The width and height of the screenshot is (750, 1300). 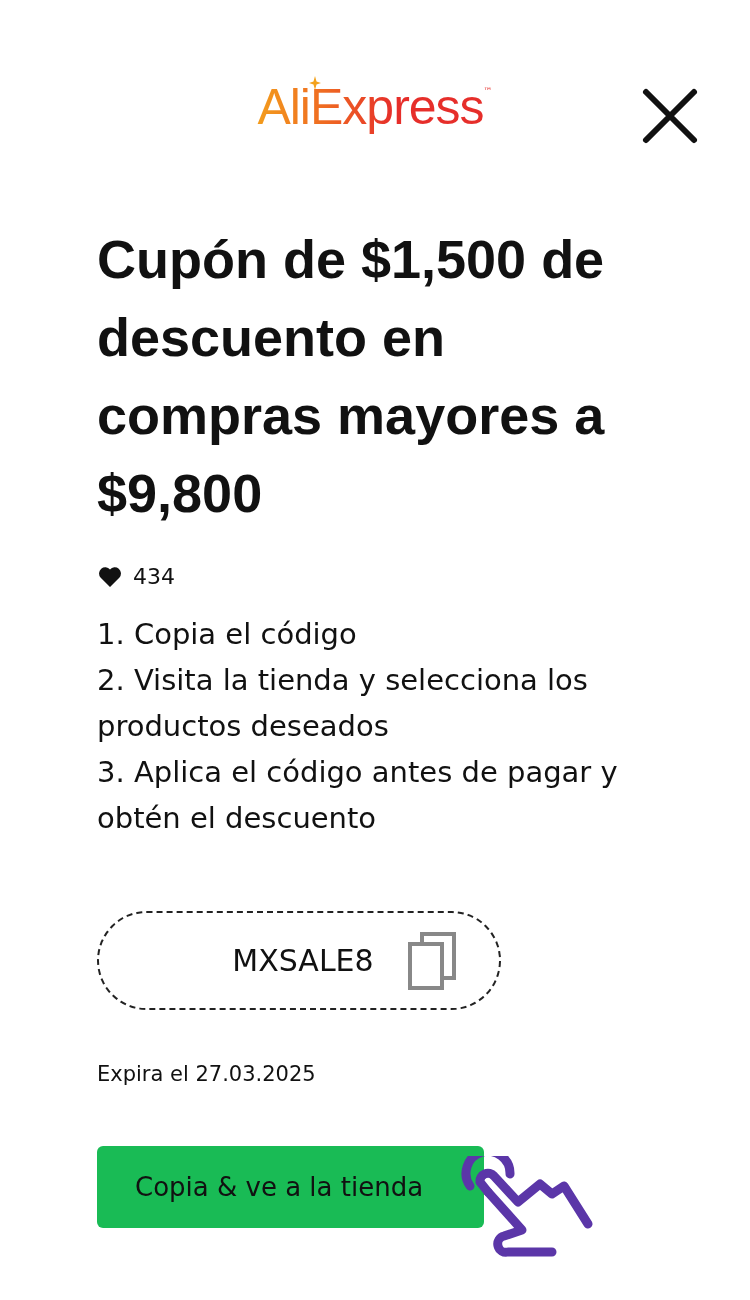 What do you see at coordinates (110, 576) in the screenshot?
I see `heart-icon` at bounding box center [110, 576].